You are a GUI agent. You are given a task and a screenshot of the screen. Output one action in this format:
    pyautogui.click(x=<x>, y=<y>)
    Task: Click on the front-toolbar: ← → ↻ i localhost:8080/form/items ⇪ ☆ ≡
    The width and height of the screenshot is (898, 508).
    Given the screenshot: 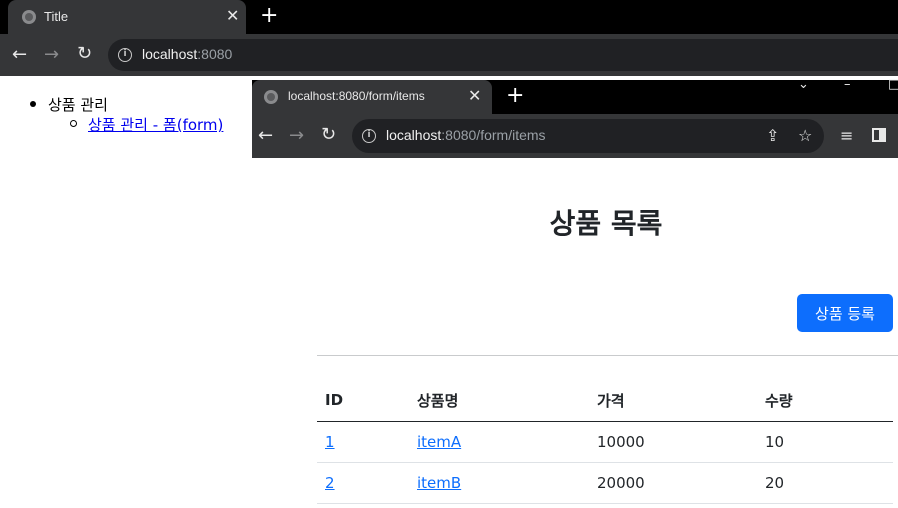 What is the action you would take?
    pyautogui.click(x=575, y=136)
    